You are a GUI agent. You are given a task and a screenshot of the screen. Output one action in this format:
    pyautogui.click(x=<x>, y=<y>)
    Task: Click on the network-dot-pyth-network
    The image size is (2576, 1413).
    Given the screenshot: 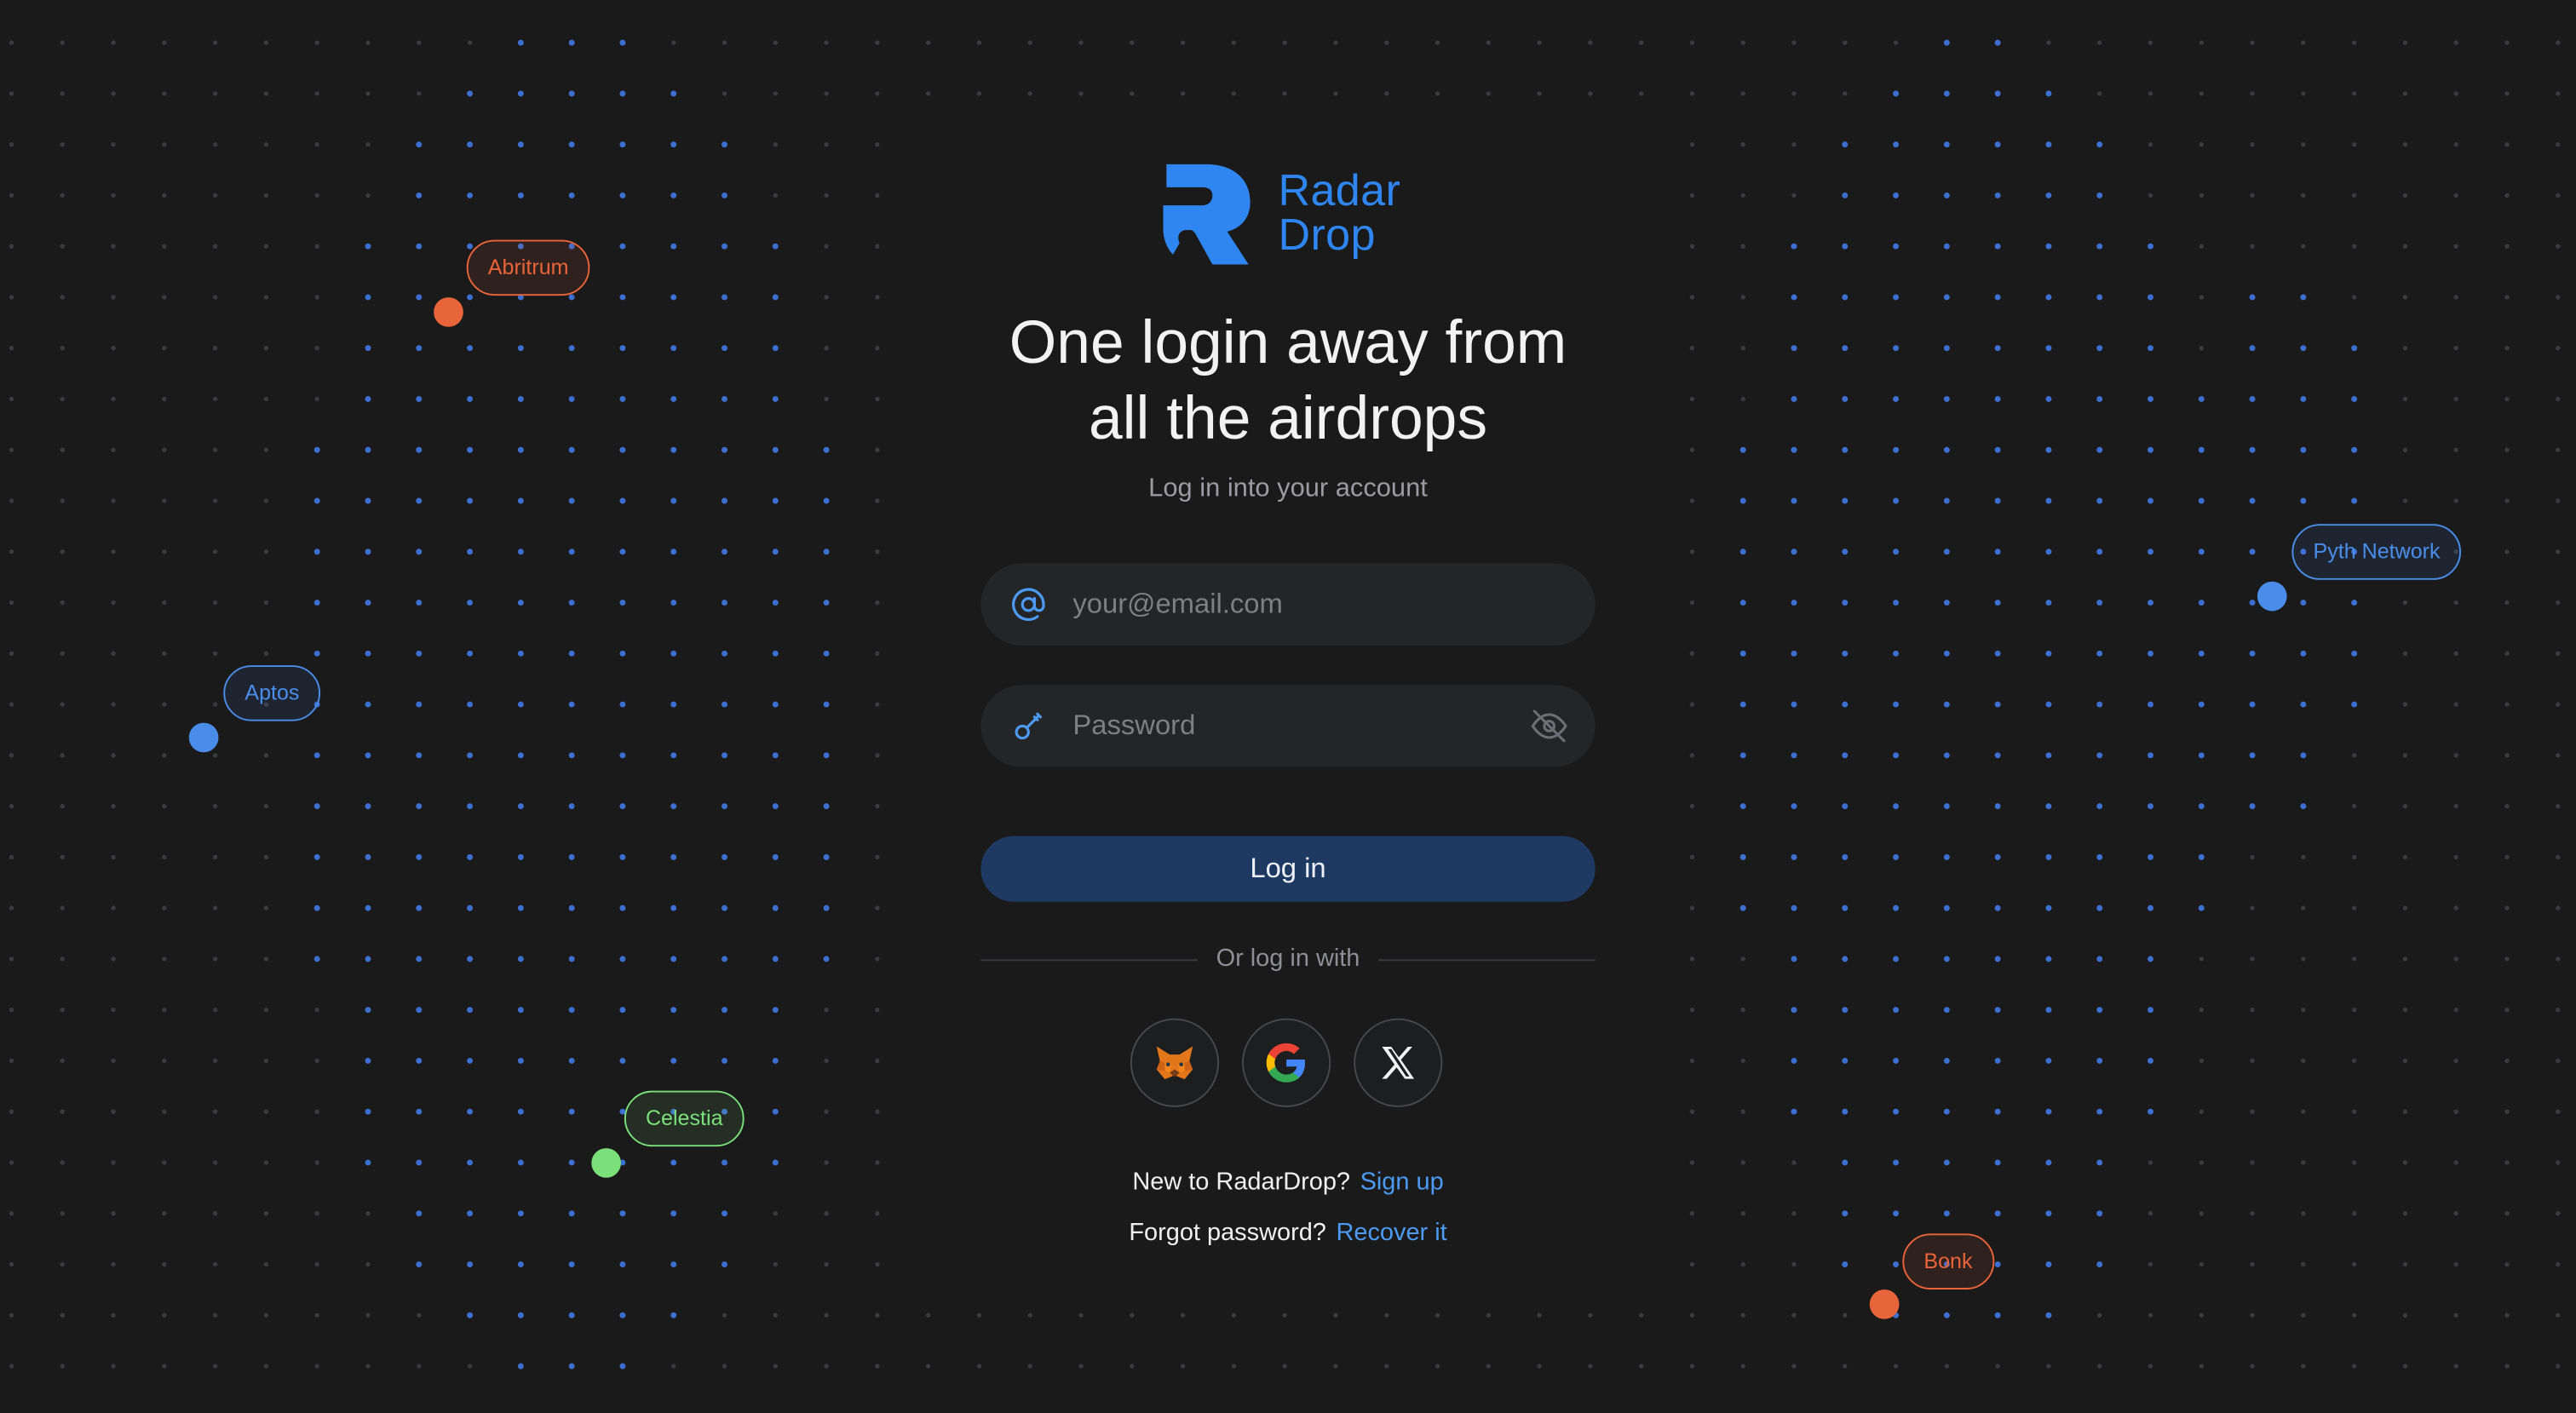 What is the action you would take?
    pyautogui.click(x=2272, y=596)
    